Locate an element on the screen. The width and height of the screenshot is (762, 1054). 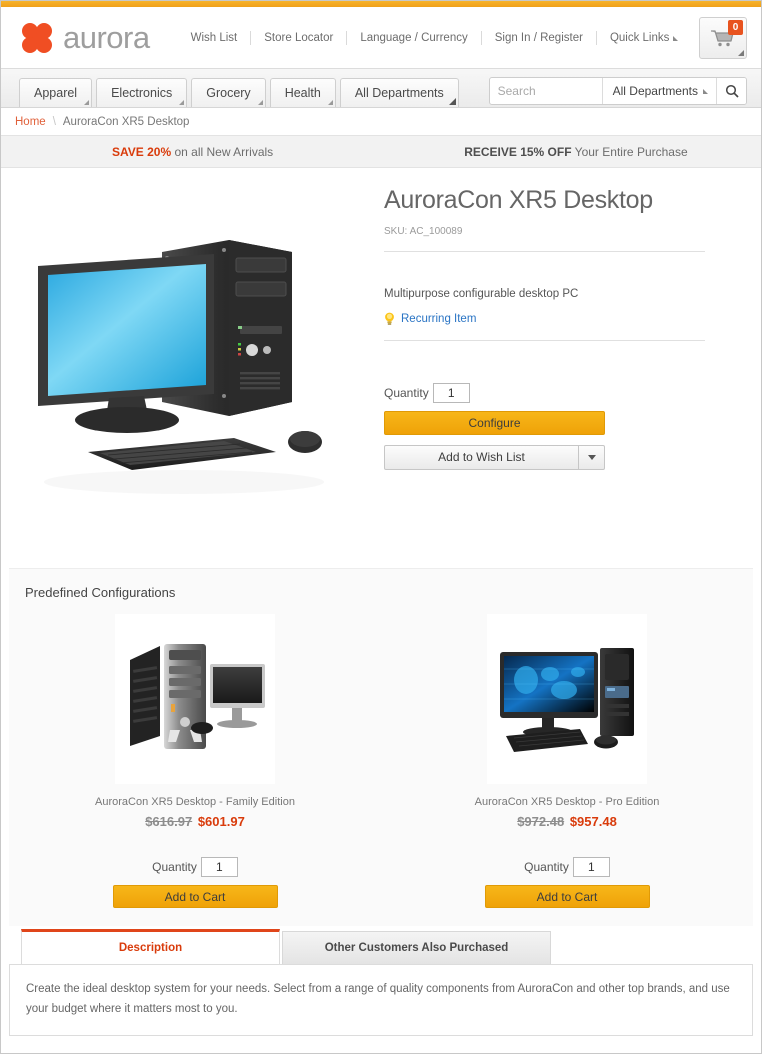
nav-link-sign-in-register: Sign In / Register is located at coordinates (539, 38).